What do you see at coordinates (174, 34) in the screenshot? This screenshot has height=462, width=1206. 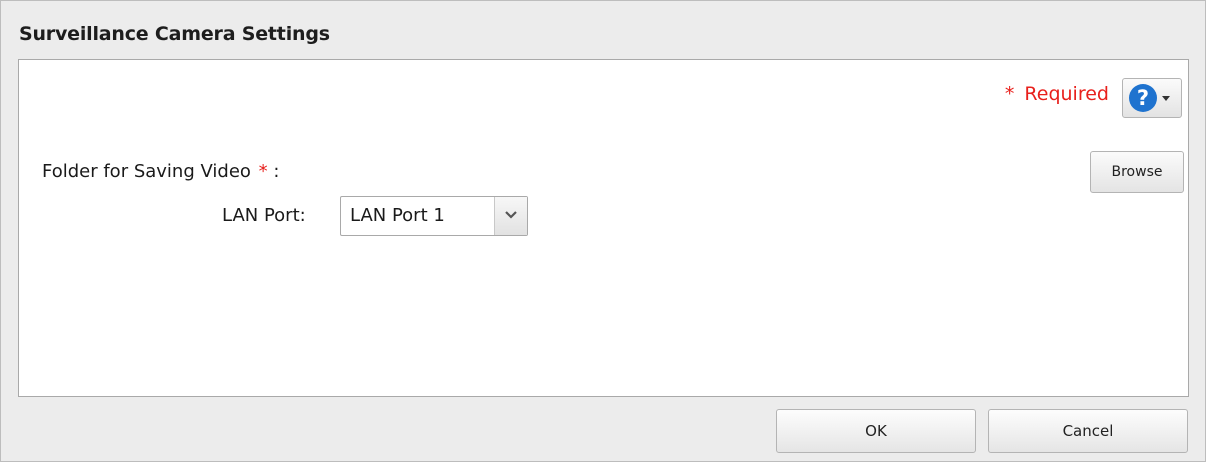 I see `dialog-title: Surveillance Camera Settings` at bounding box center [174, 34].